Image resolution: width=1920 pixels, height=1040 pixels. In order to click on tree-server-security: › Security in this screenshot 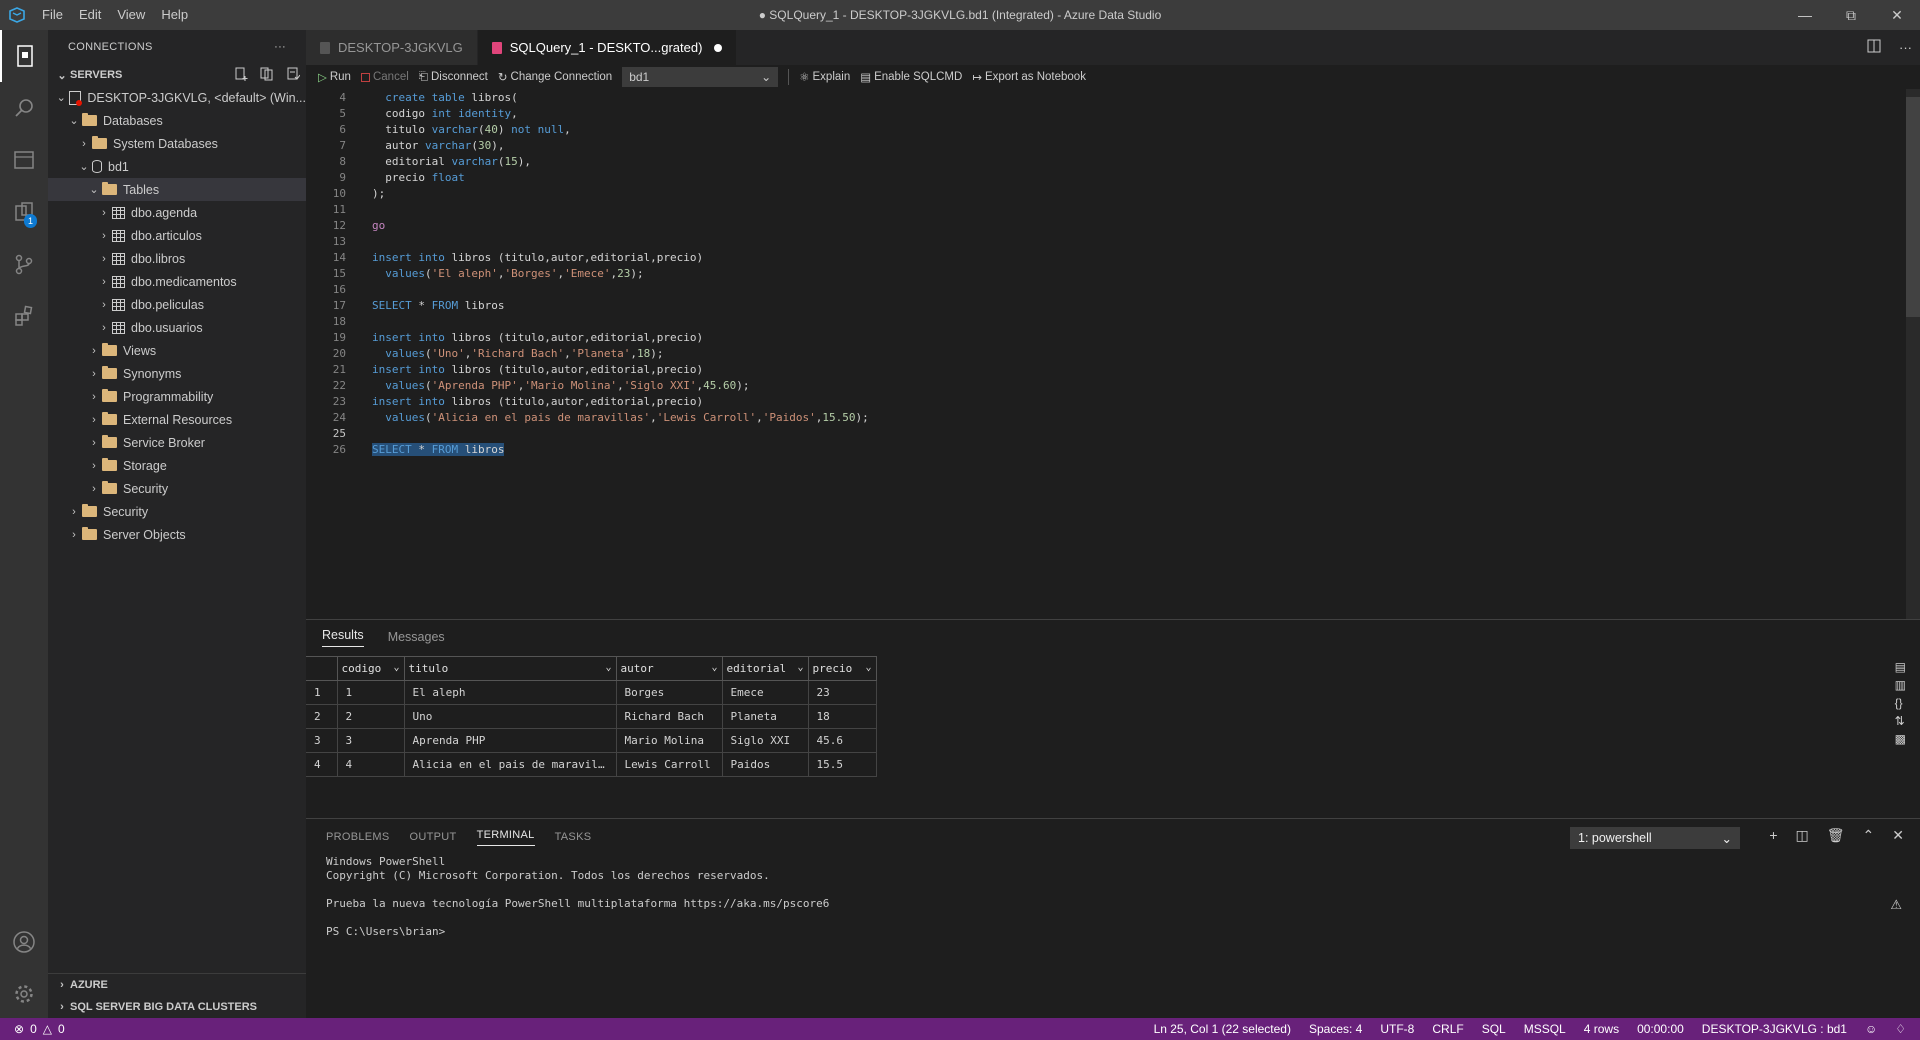, I will do `click(177, 511)`.